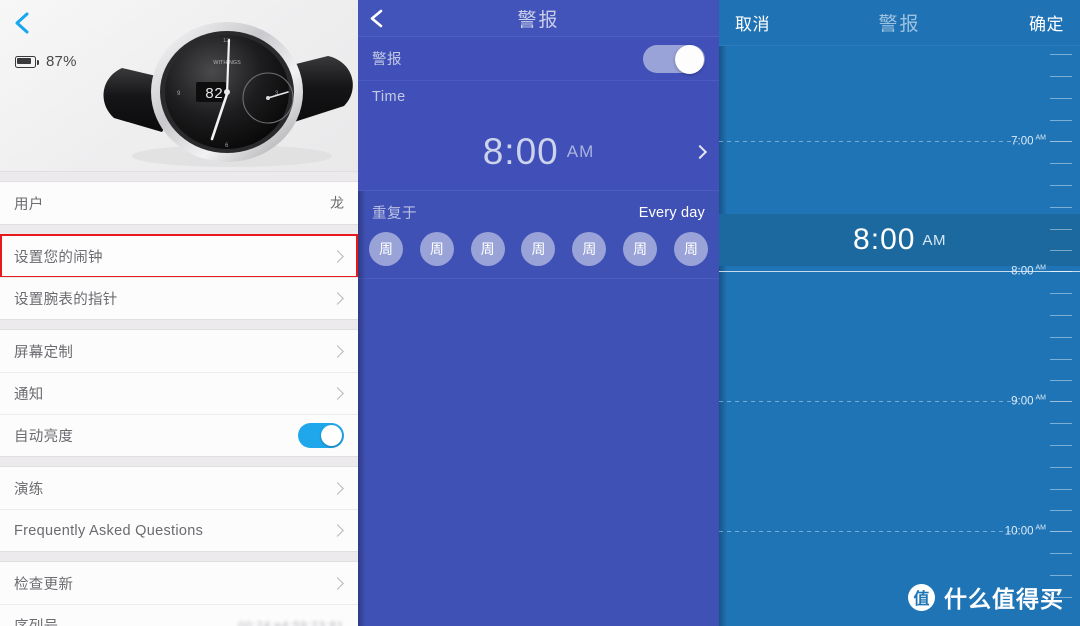 Image resolution: width=1080 pixels, height=626 pixels. What do you see at coordinates (1004, 599) in the screenshot?
I see `watermark-text: 什么值得买` at bounding box center [1004, 599].